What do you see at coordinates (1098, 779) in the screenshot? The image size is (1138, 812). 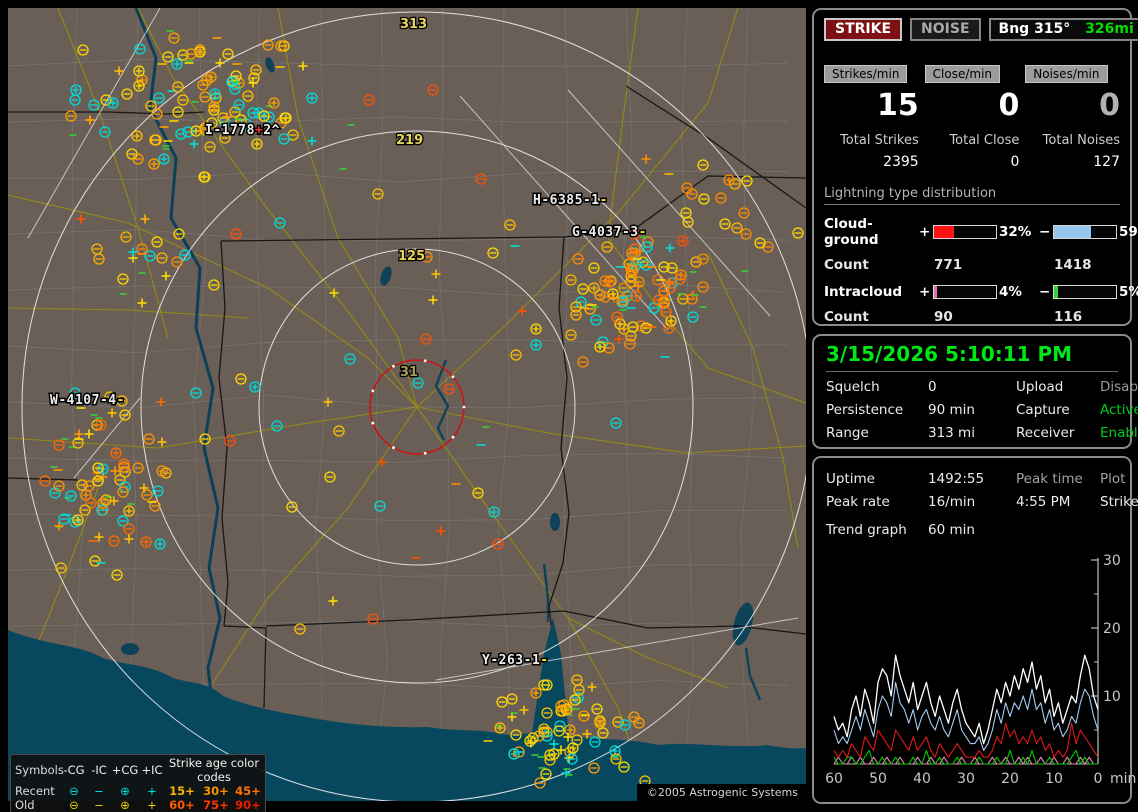 I see `trend-x-label-0: 0` at bounding box center [1098, 779].